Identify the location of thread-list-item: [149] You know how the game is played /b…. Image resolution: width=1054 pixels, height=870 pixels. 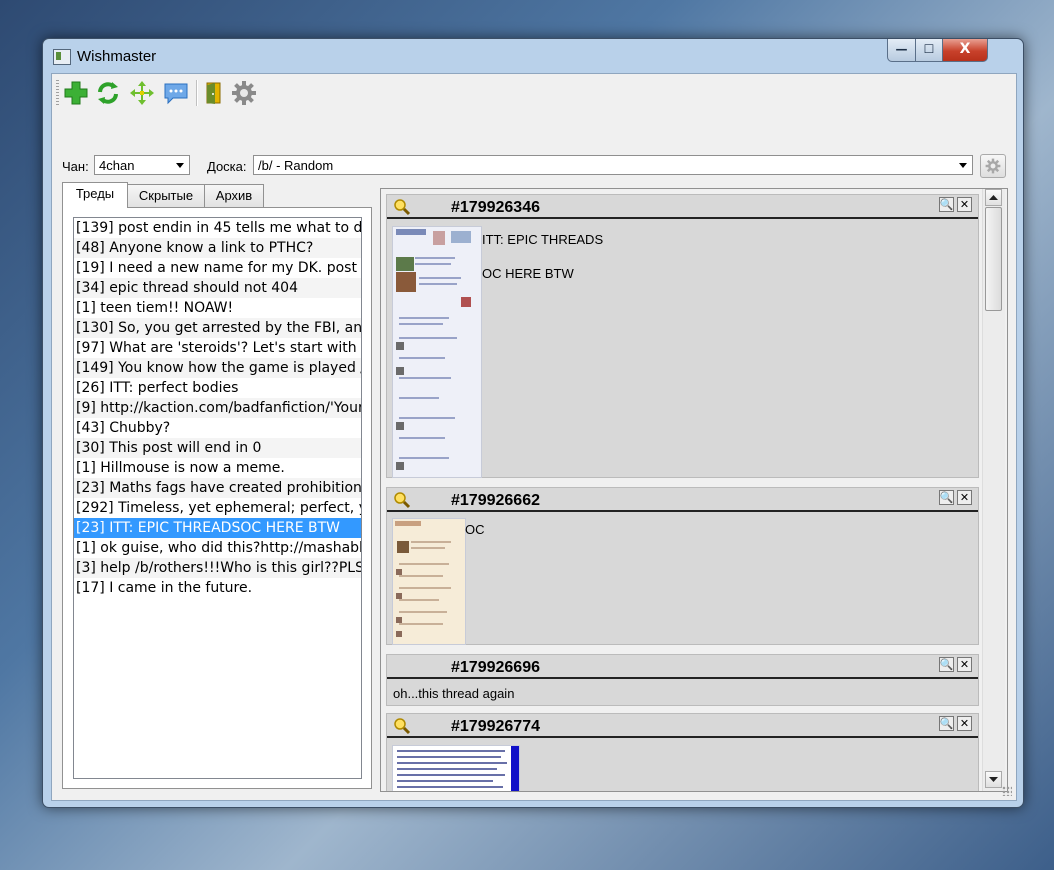
(217, 368).